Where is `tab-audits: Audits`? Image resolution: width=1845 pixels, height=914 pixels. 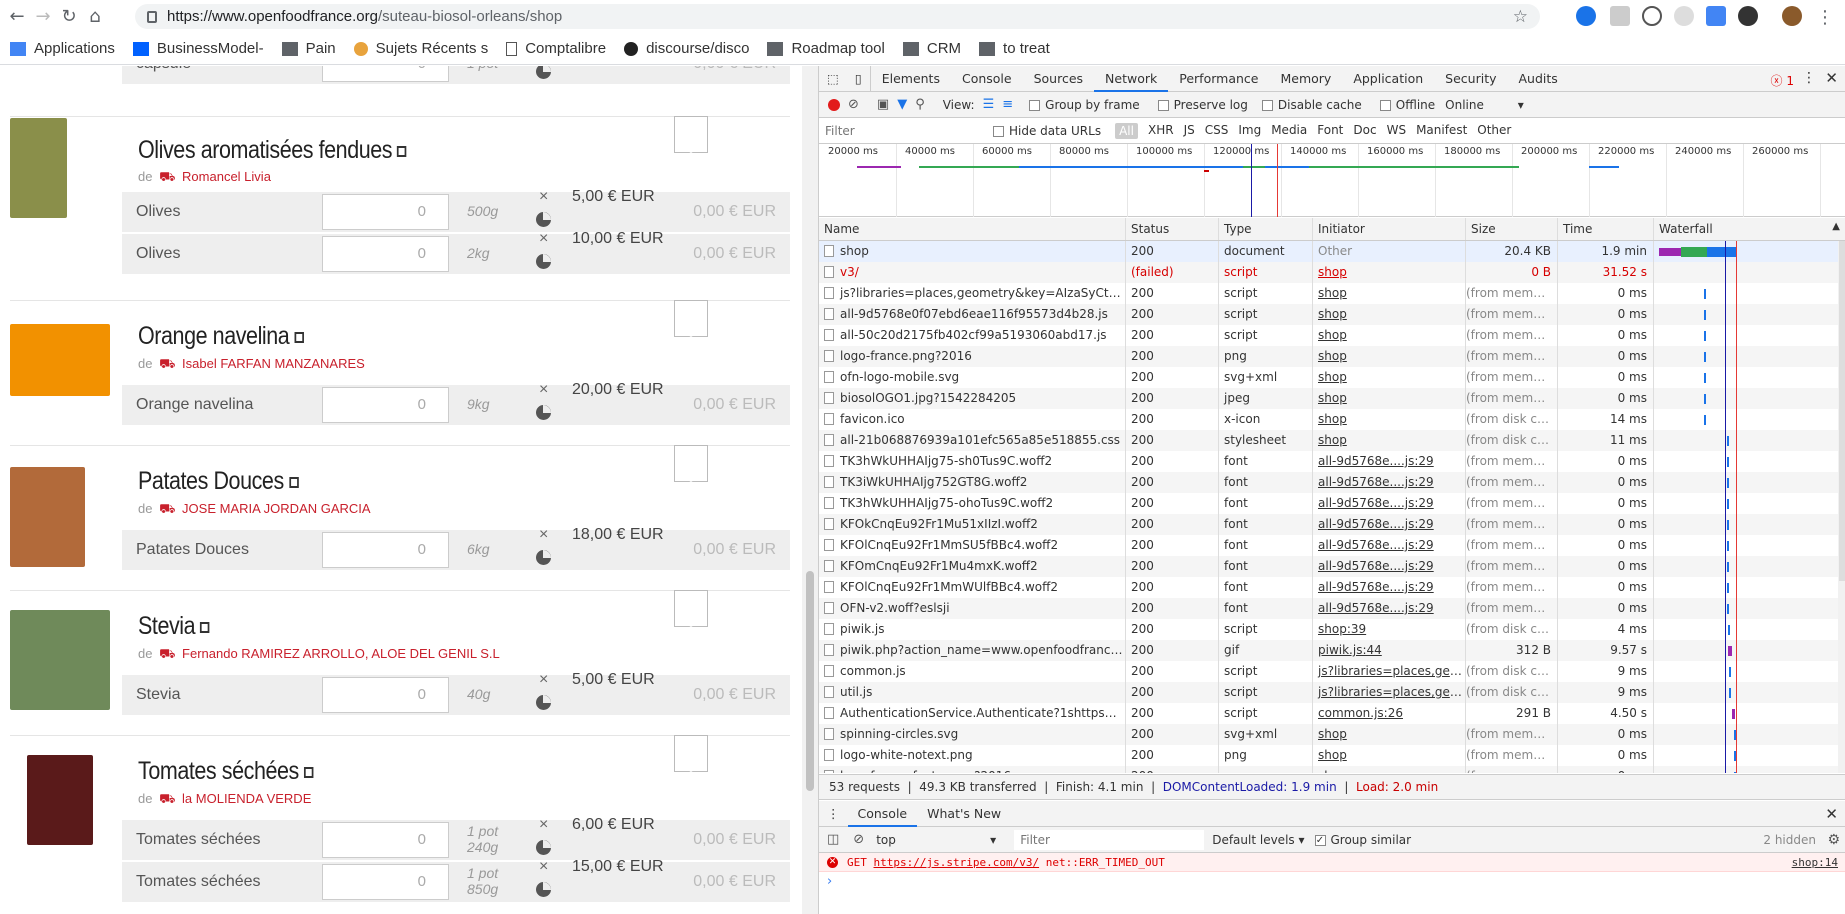
tab-audits: Audits is located at coordinates (1538, 79).